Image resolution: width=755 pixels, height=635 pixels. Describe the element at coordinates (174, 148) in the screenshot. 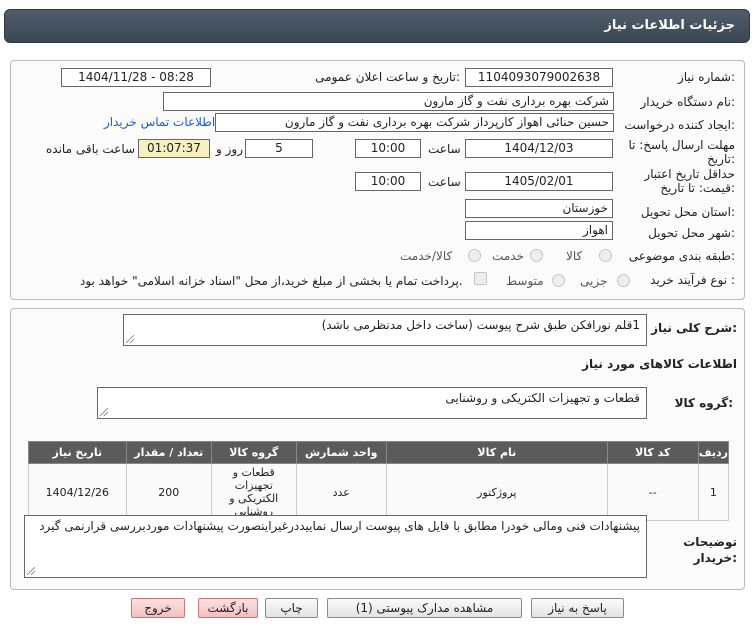

I see `remaining-time-counter: 01:07:37` at that location.